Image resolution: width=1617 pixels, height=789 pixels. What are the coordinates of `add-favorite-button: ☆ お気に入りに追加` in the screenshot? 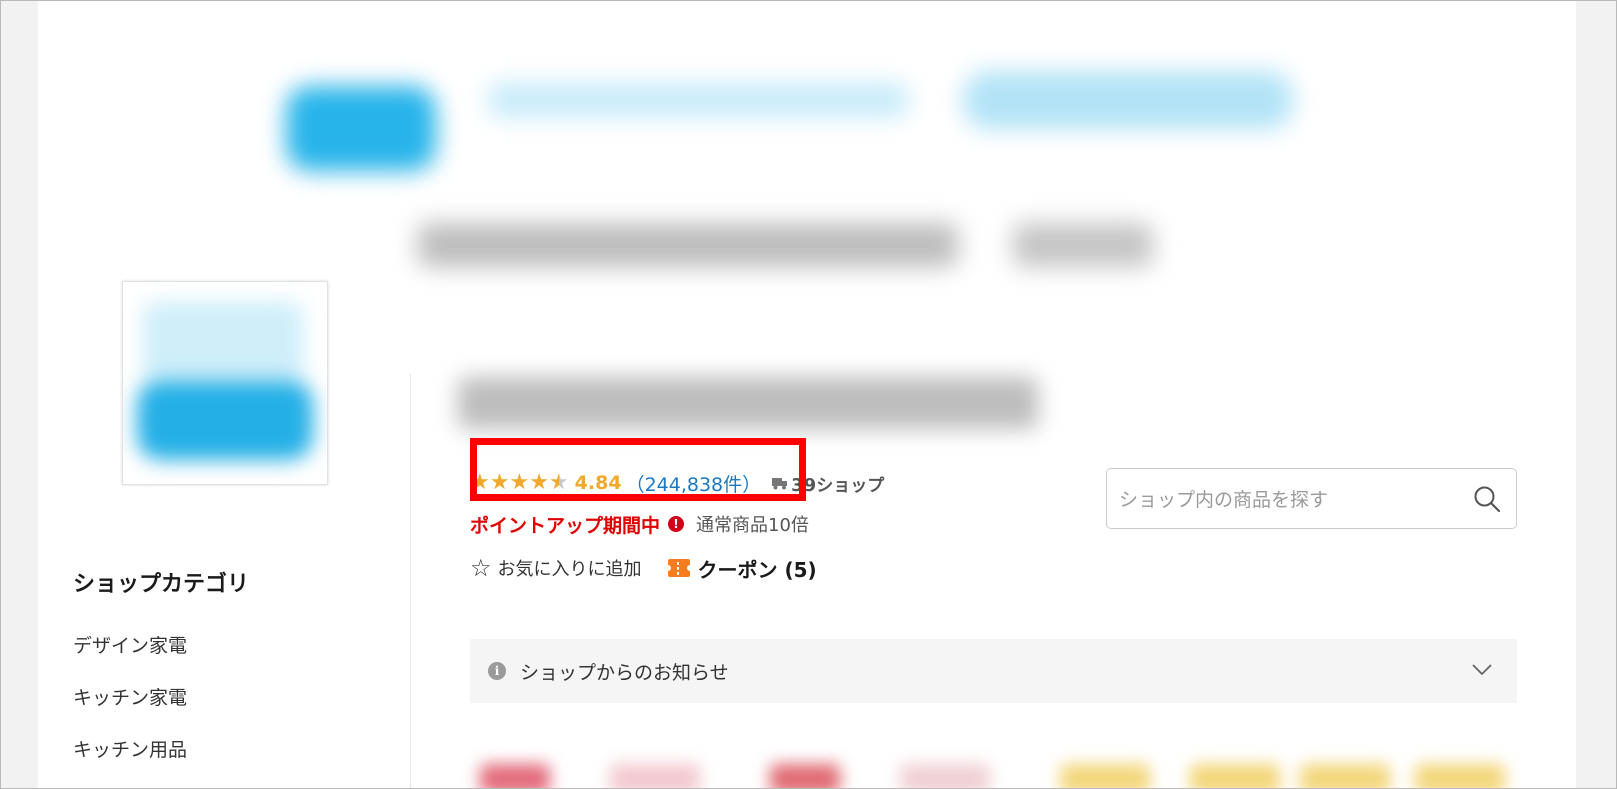 It's located at (556, 568).